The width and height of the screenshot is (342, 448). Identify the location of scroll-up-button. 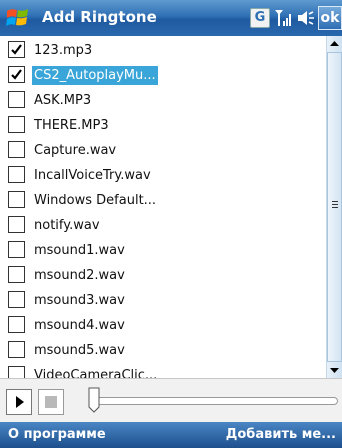
(334, 44).